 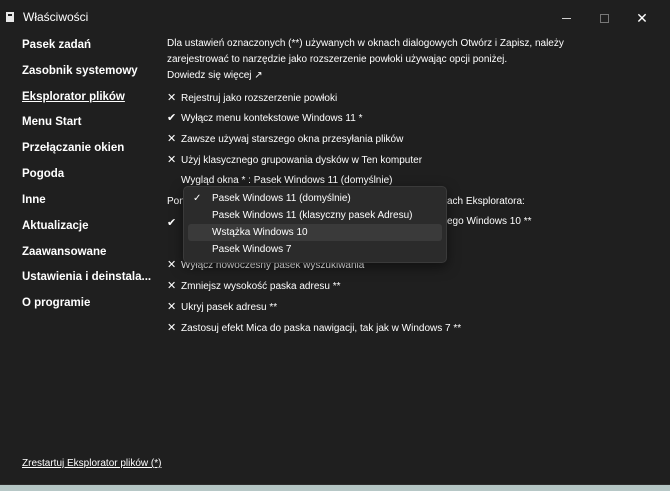 What do you see at coordinates (254, 286) in the screenshot?
I see `option-reduce-address-bar-height: ✕ Zmniejsz wysokość paska adresu **` at bounding box center [254, 286].